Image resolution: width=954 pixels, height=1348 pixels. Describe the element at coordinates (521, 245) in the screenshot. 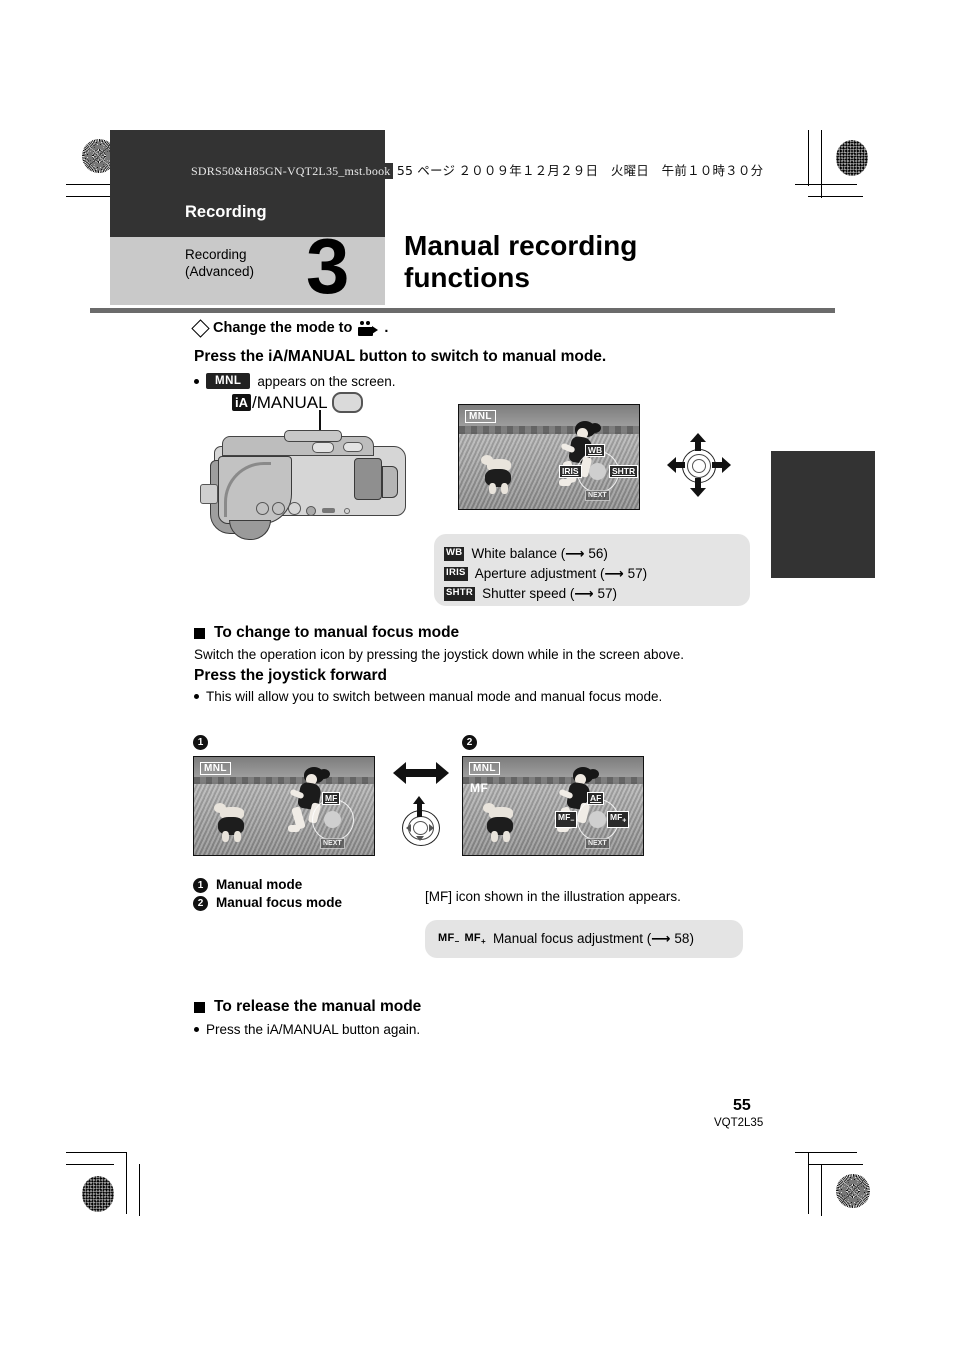

I see `page-title-line1: Manual recording` at that location.